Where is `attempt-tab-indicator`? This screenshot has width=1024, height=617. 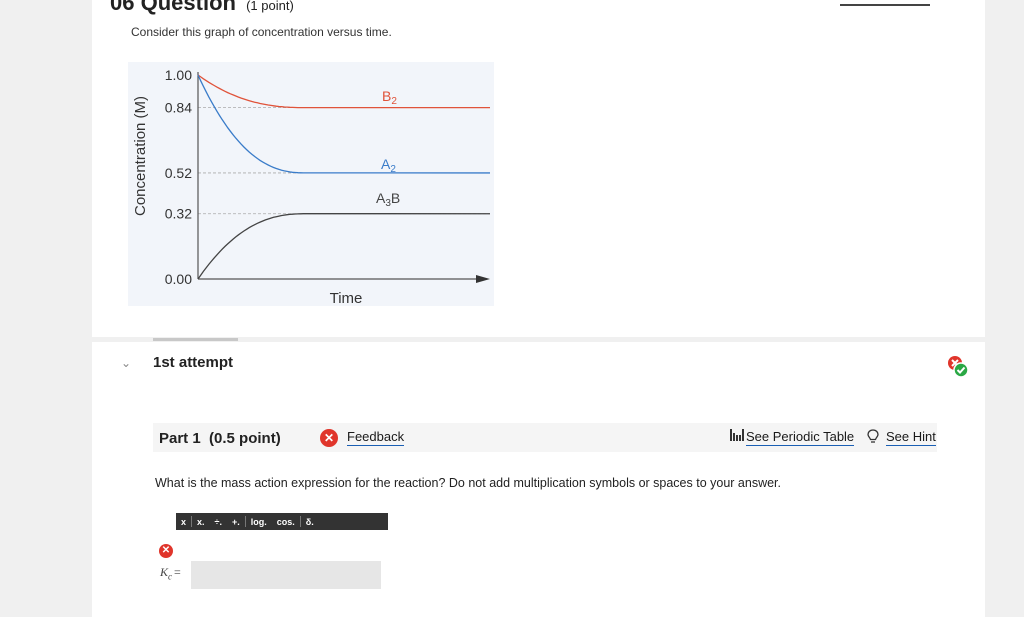
attempt-tab-indicator is located at coordinates (195, 339).